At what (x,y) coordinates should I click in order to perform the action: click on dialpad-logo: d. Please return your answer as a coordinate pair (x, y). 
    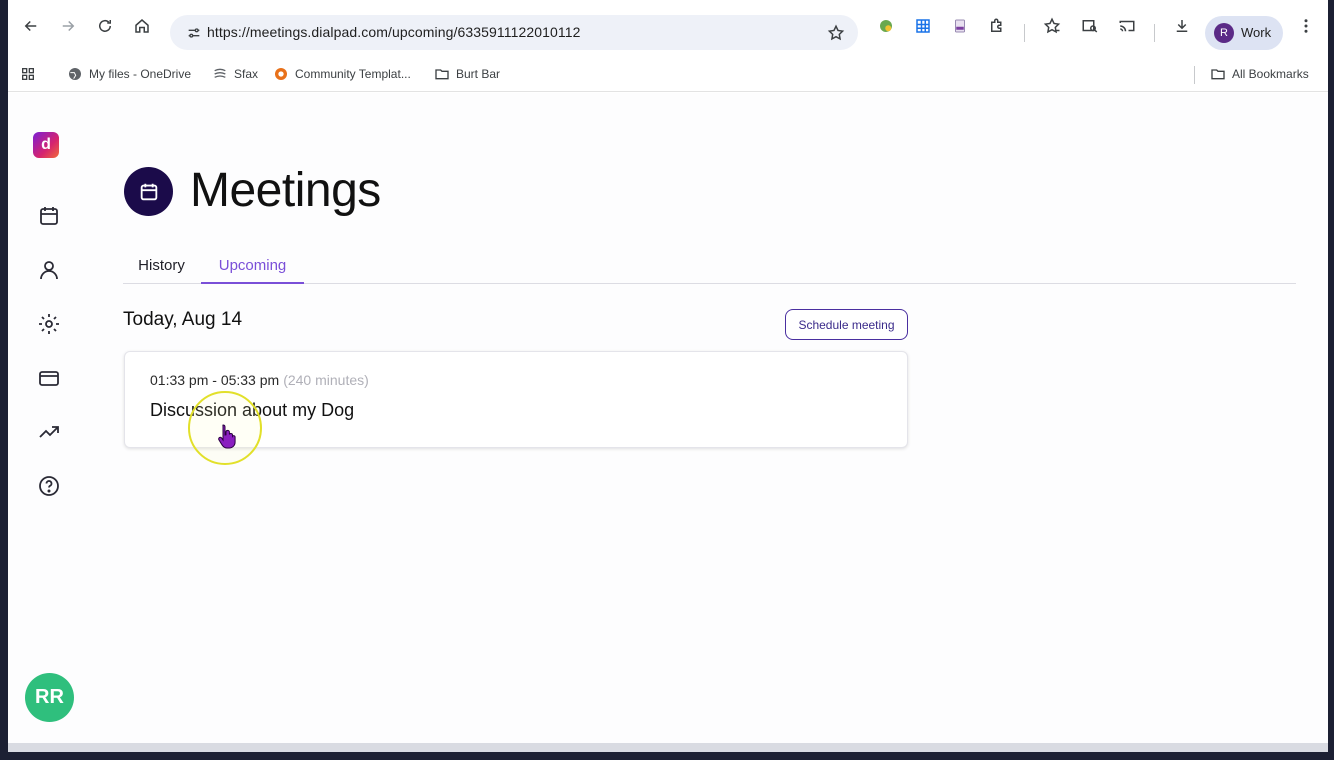
    Looking at the image, I should click on (46, 145).